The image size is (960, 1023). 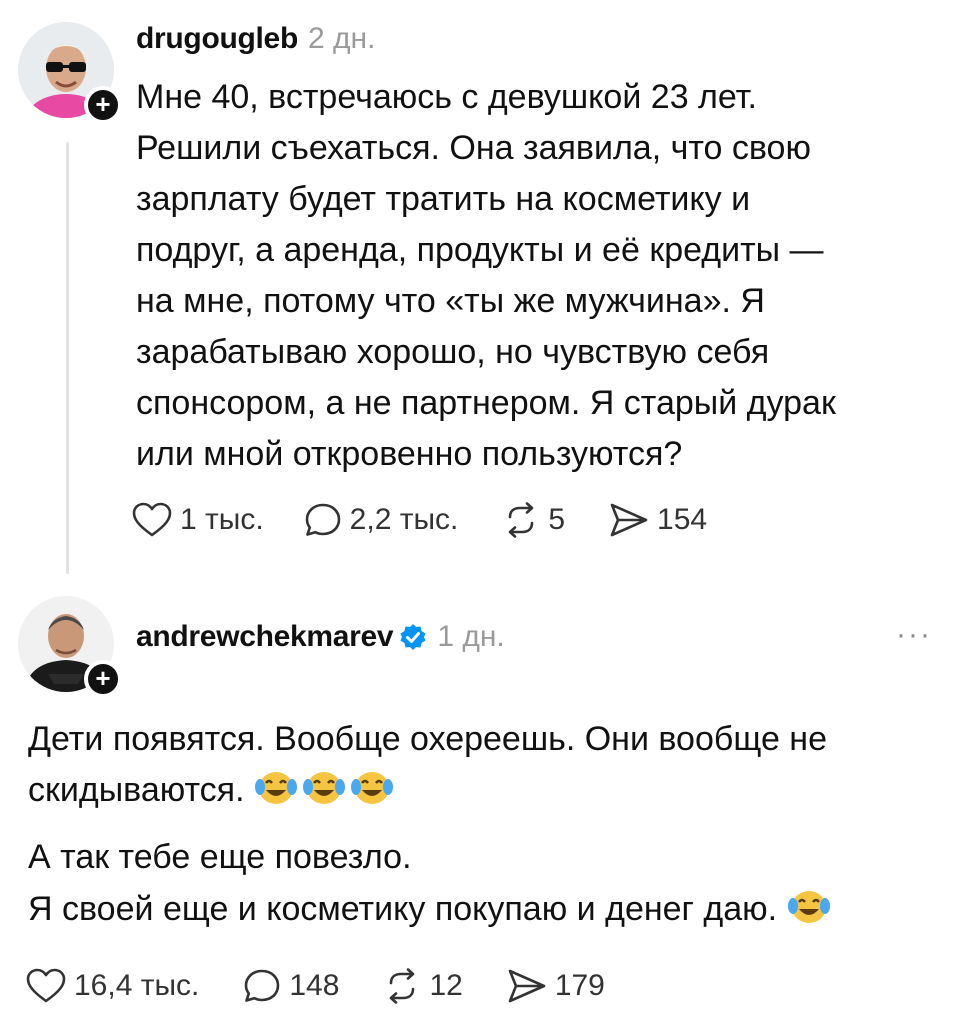 I want to click on username: drugougleb, so click(x=217, y=39).